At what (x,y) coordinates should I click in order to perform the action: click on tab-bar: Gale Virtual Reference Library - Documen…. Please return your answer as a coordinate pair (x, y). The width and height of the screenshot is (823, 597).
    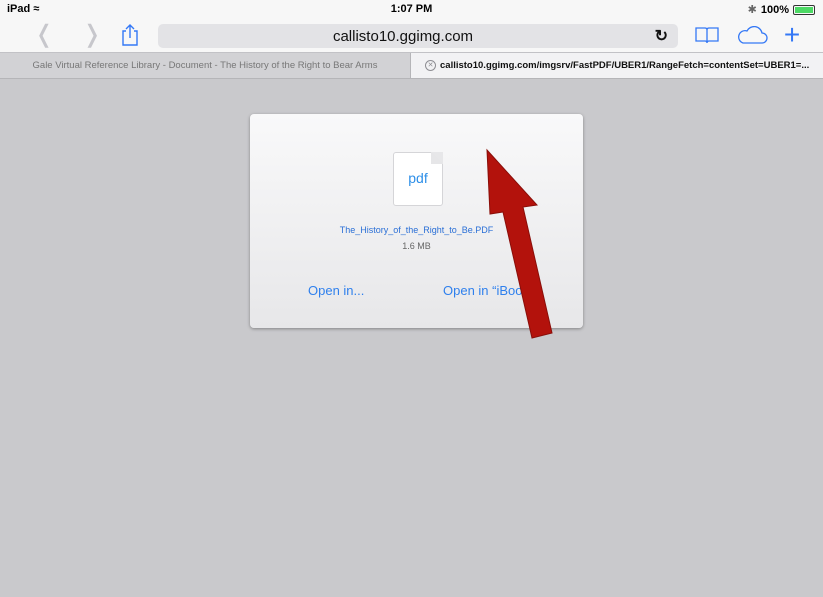
    Looking at the image, I should click on (411, 65).